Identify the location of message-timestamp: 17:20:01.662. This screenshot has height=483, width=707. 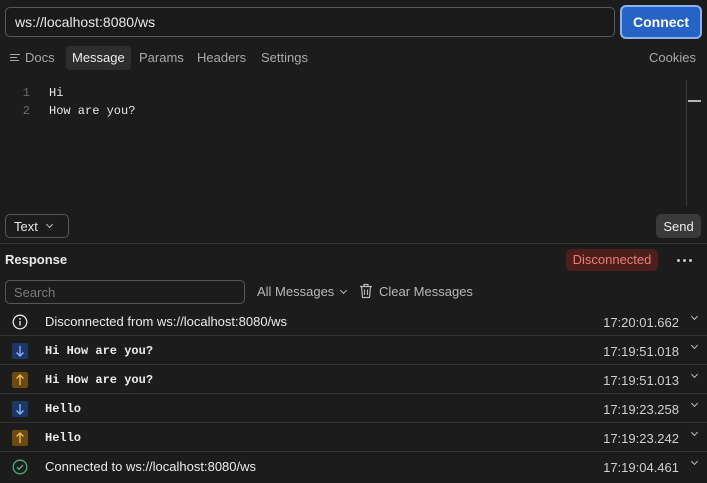
(641, 322).